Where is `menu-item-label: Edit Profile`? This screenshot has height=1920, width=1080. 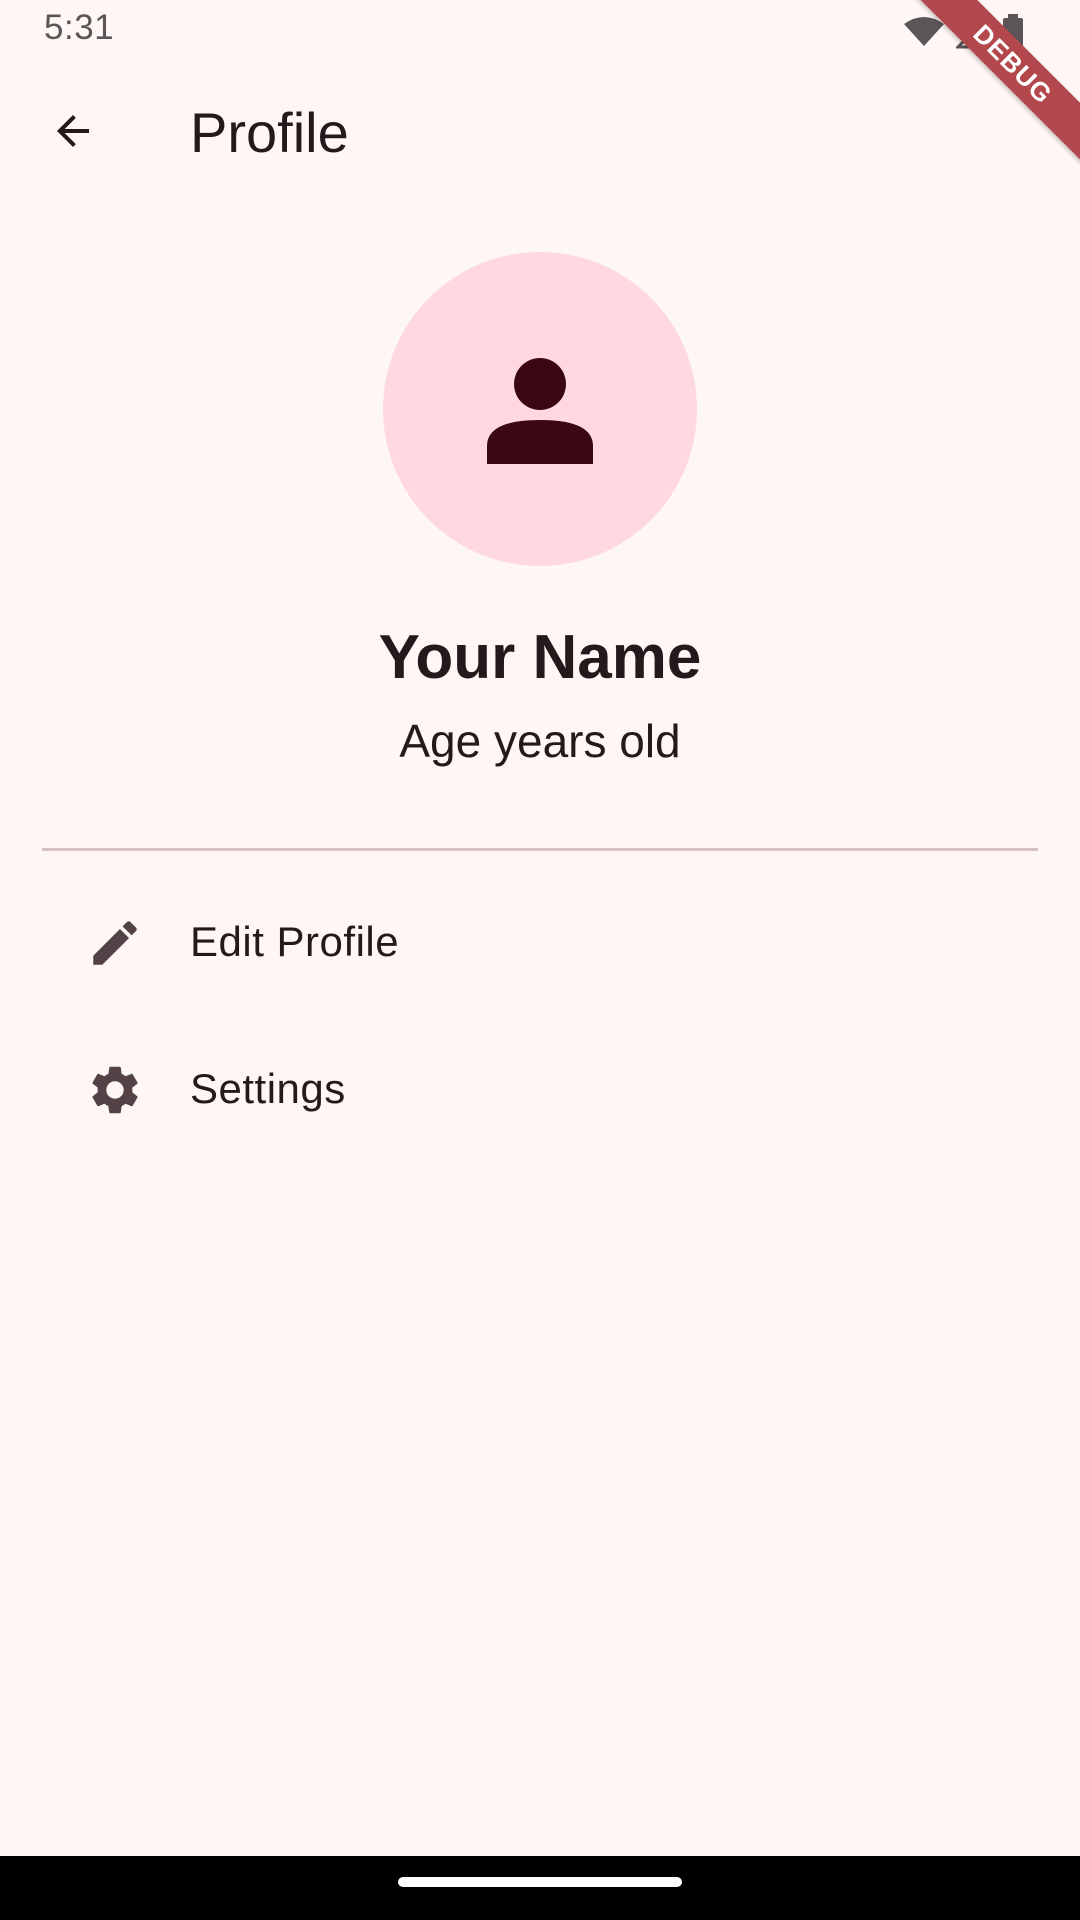 menu-item-label: Edit Profile is located at coordinates (295, 941).